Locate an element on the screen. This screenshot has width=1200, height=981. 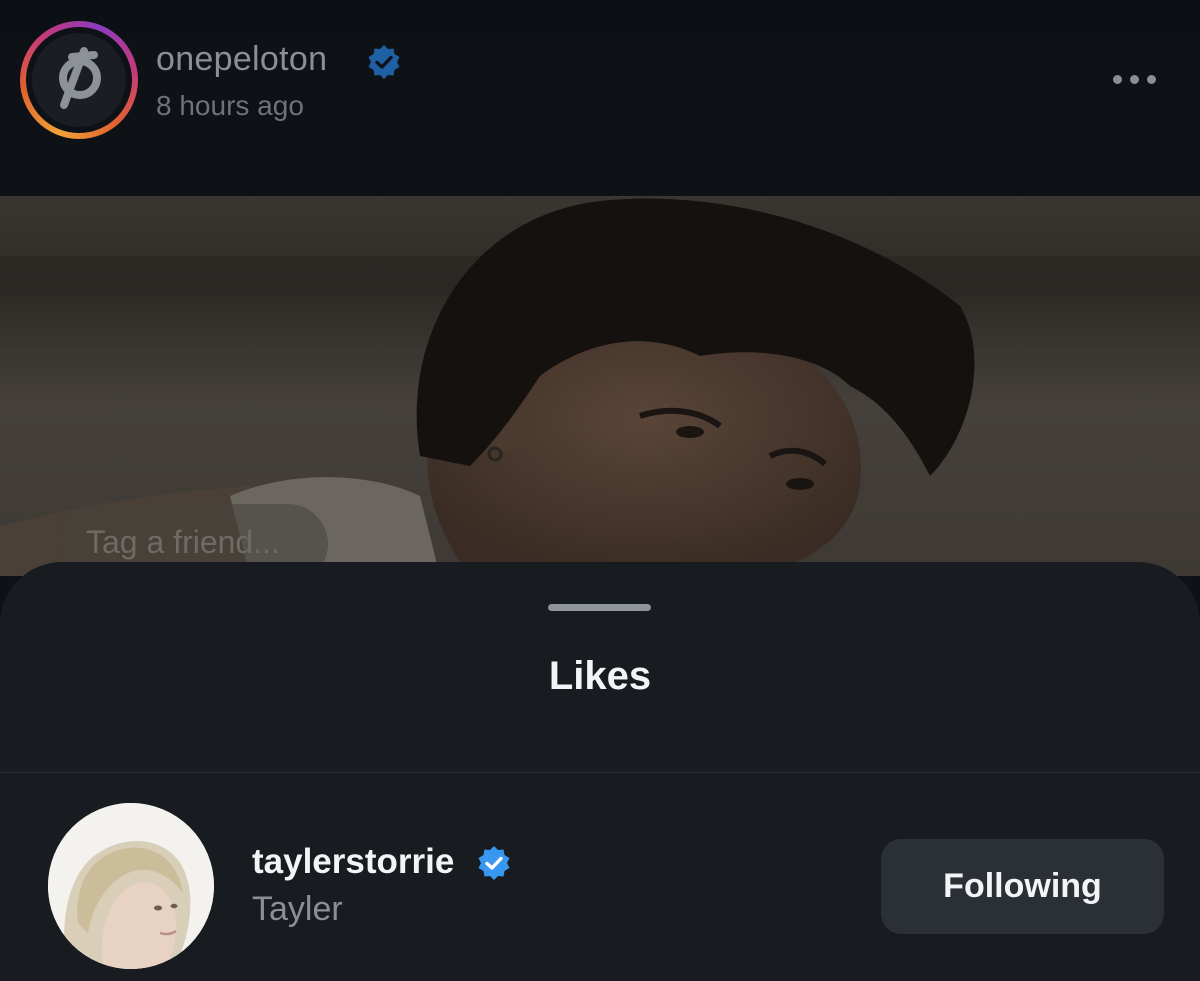
sheet-title: Likes is located at coordinates (600, 676).